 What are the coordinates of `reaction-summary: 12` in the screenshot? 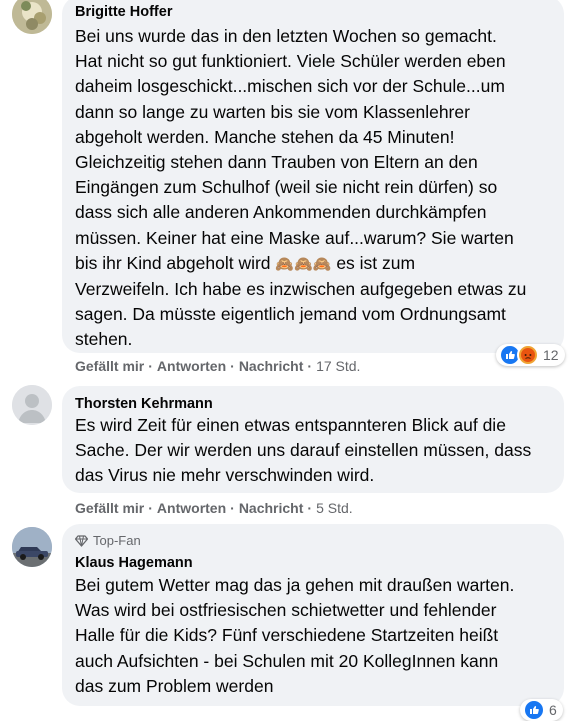 It's located at (530, 355).